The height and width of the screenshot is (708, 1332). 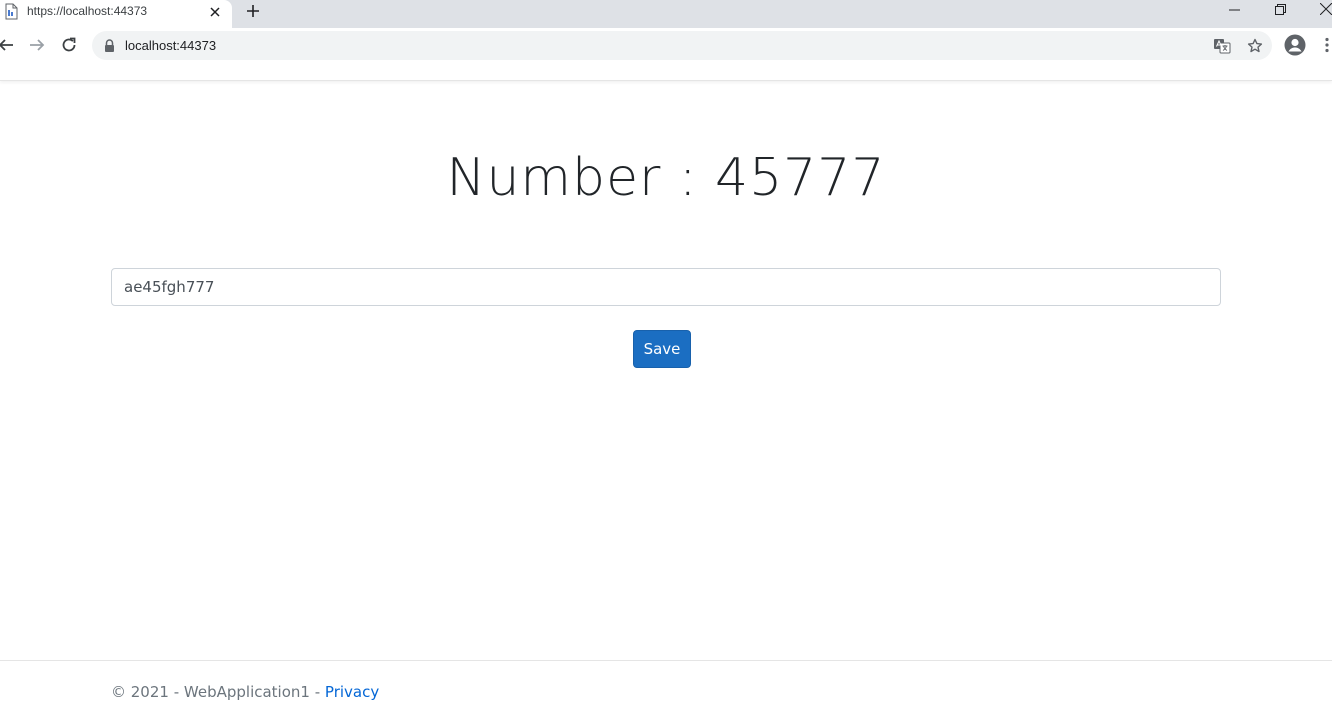 What do you see at coordinates (1222, 46) in the screenshot?
I see `translate-icon` at bounding box center [1222, 46].